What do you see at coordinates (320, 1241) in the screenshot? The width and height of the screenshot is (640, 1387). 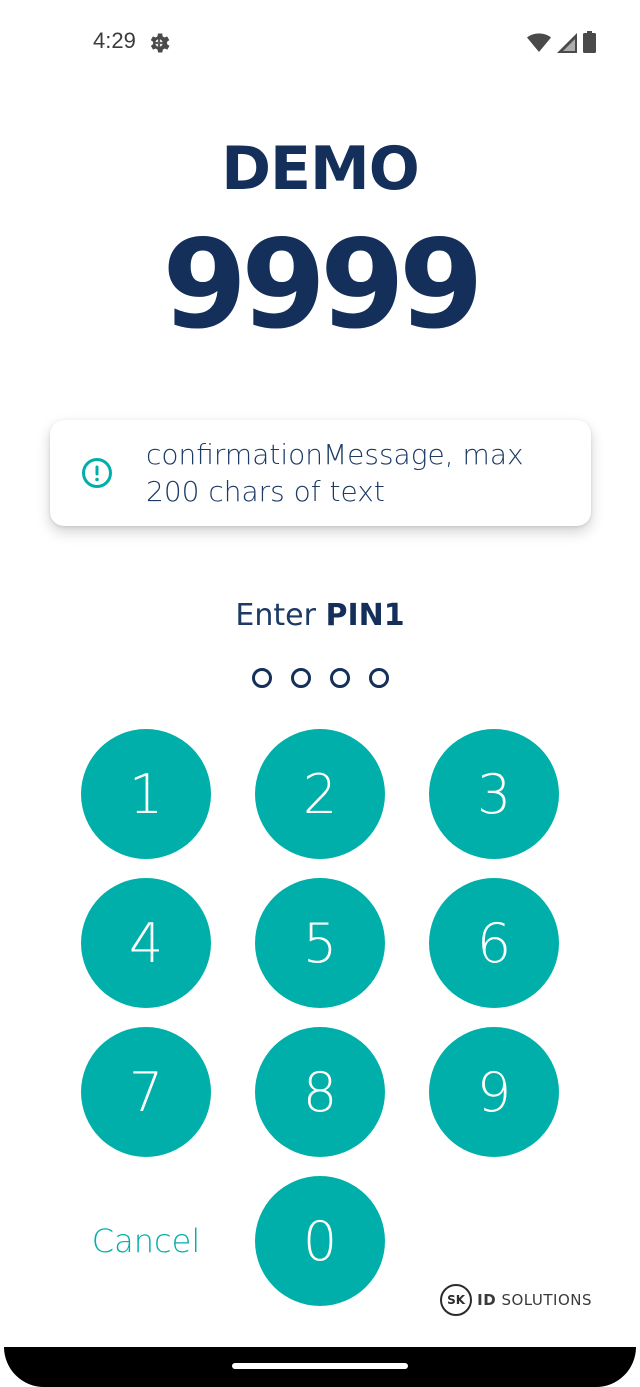 I see `keypad-key-0: 0` at bounding box center [320, 1241].